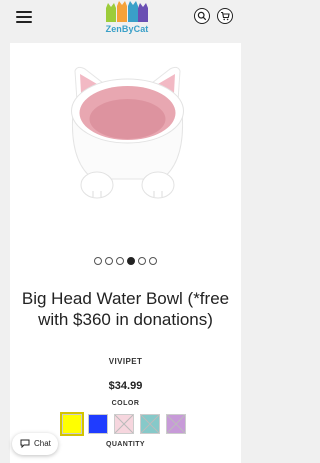 The width and height of the screenshot is (320, 463). What do you see at coordinates (25, 443) in the screenshot?
I see `chat-bubble-icon` at bounding box center [25, 443].